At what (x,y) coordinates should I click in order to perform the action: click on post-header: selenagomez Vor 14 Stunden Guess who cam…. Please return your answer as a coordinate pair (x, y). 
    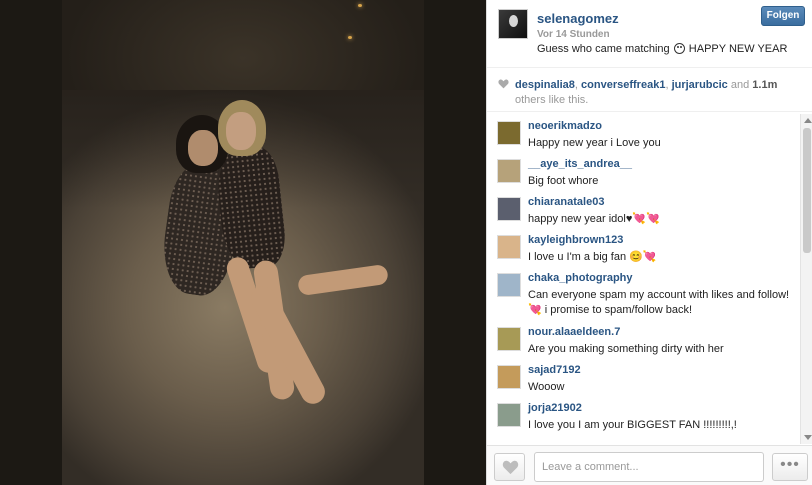
    Looking at the image, I should click on (649, 34).